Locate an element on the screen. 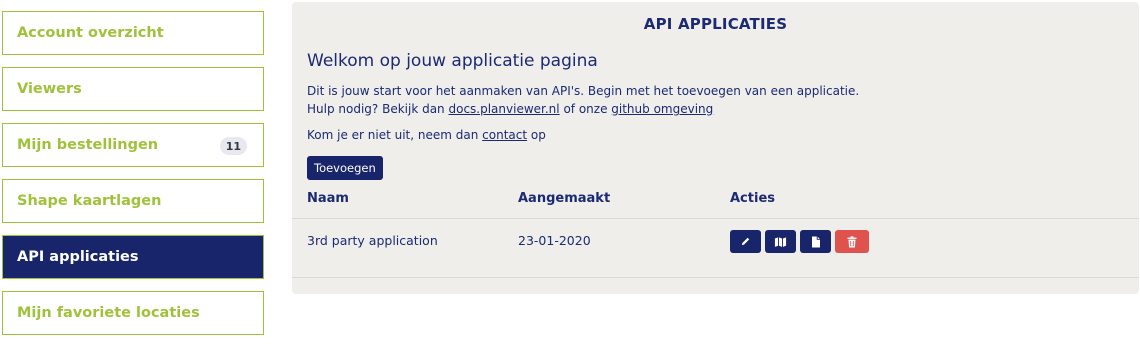  map-button is located at coordinates (780, 241).